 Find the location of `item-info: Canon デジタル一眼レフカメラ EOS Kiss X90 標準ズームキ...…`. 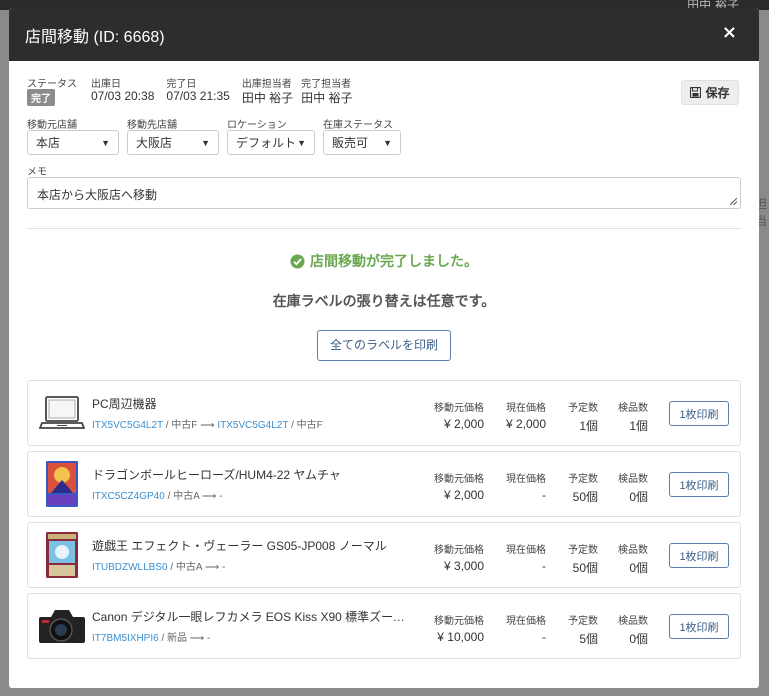

item-info: Canon デジタル一眼レフカメラ EOS Kiss X90 標準ズームキ...… is located at coordinates (253, 626).